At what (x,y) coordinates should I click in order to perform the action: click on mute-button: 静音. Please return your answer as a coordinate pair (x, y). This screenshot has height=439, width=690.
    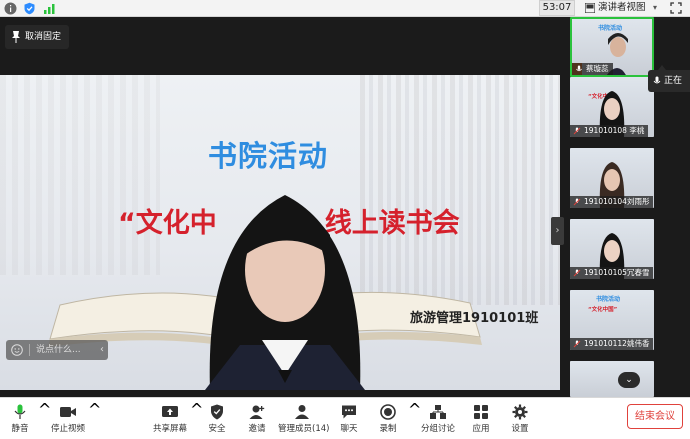
    Looking at the image, I should click on (20, 419).